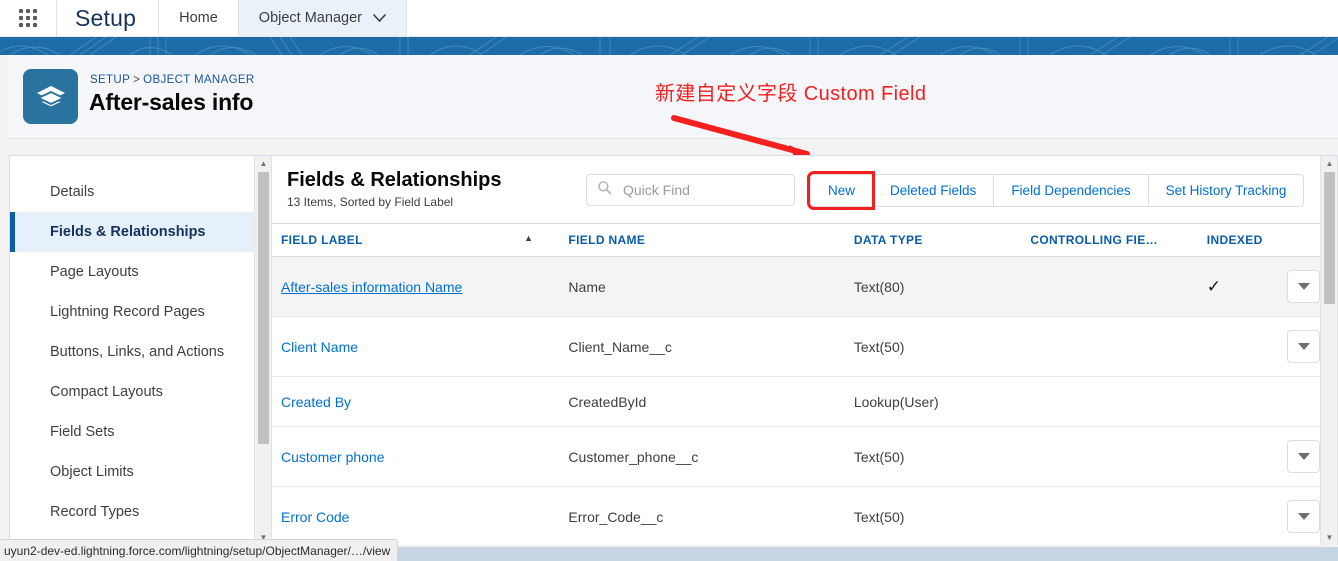 This screenshot has width=1338, height=561. I want to click on search-input, so click(701, 190).